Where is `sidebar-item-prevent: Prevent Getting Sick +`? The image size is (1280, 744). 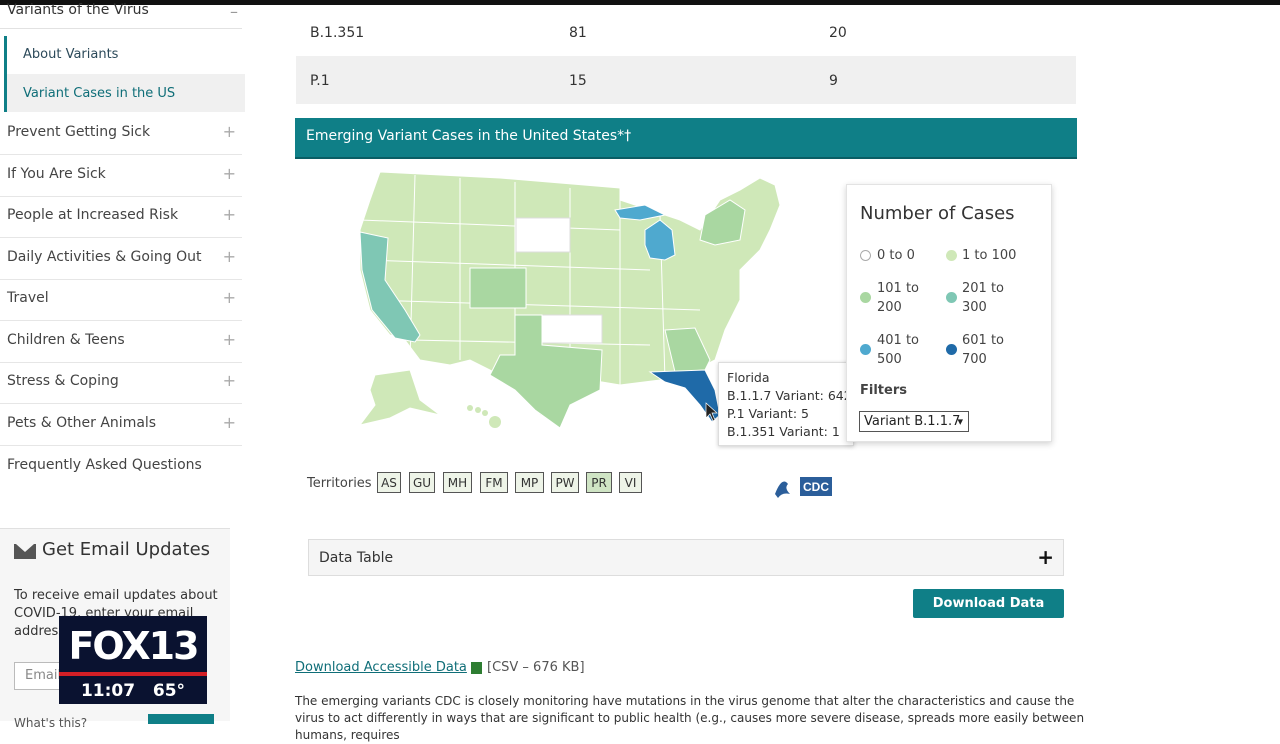 sidebar-item-prevent: Prevent Getting Sick + is located at coordinates (121, 134).